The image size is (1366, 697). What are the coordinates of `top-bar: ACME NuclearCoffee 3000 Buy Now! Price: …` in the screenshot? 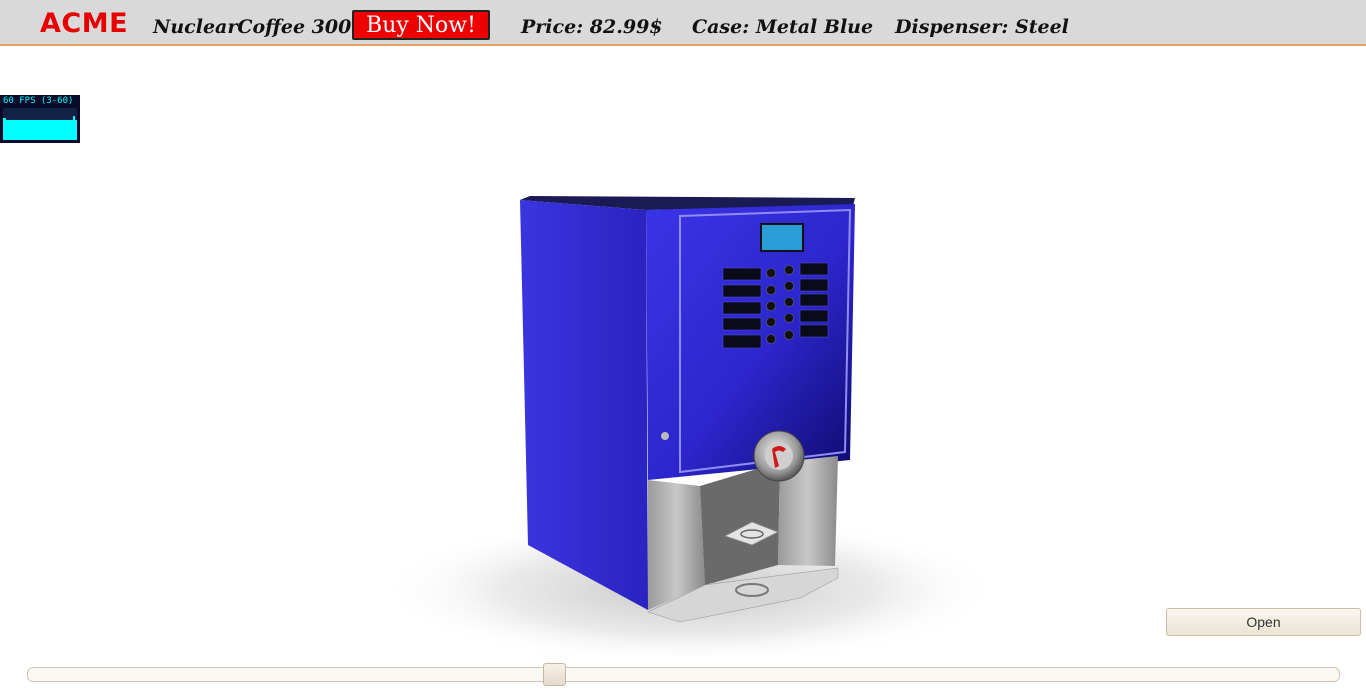 It's located at (683, 23).